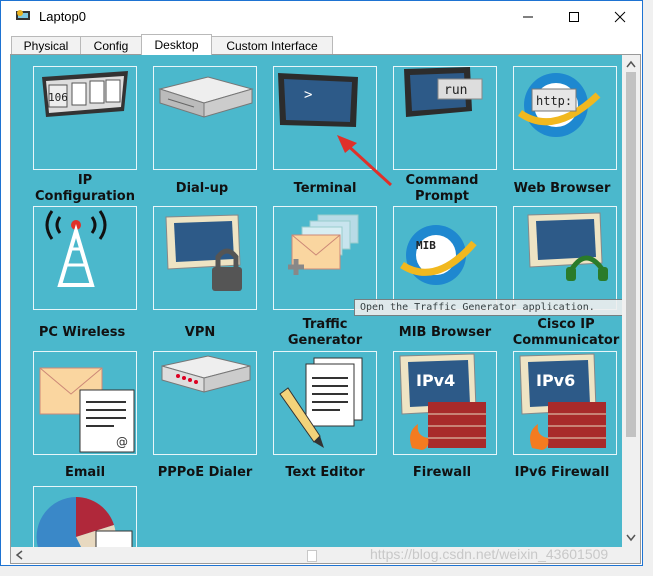 Image resolution: width=653 pixels, height=576 pixels. I want to click on vertical-scrollbar, so click(631, 301).